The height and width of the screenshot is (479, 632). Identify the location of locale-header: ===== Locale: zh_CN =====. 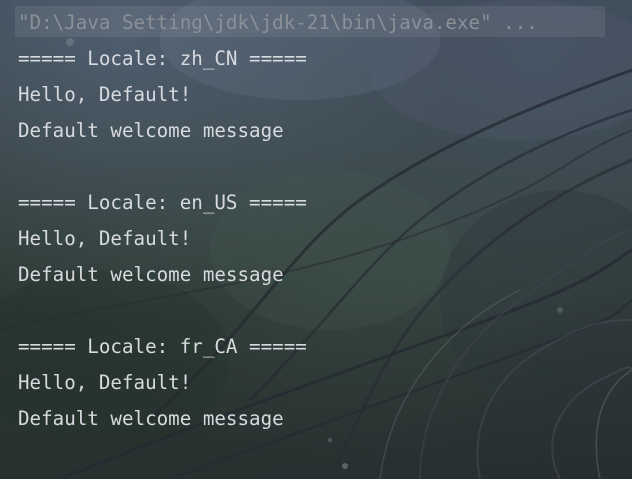
(162, 58).